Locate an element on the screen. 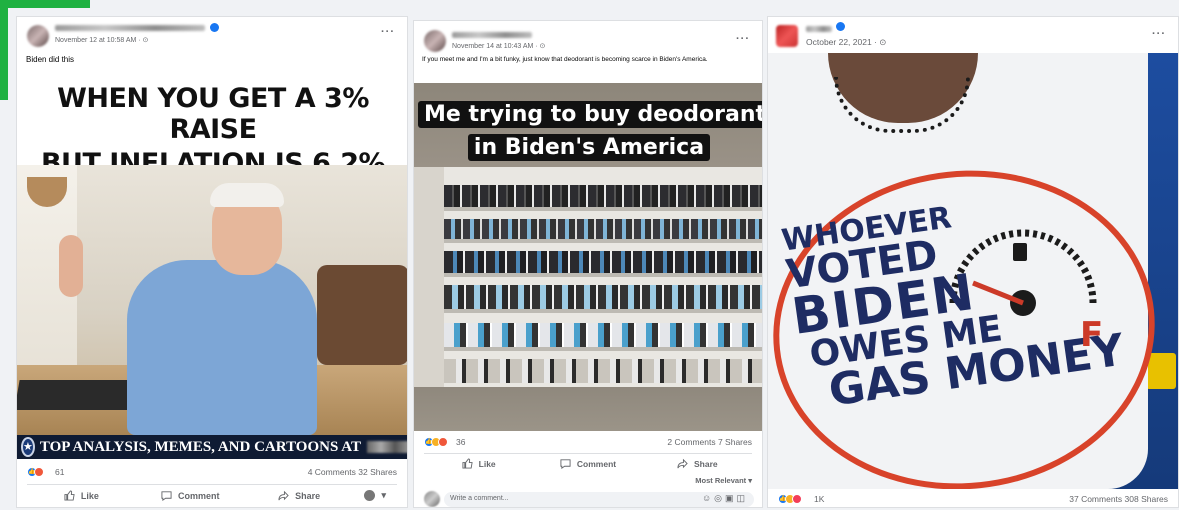 This screenshot has height=510, width=1179. commenter-avatar is located at coordinates (432, 499).